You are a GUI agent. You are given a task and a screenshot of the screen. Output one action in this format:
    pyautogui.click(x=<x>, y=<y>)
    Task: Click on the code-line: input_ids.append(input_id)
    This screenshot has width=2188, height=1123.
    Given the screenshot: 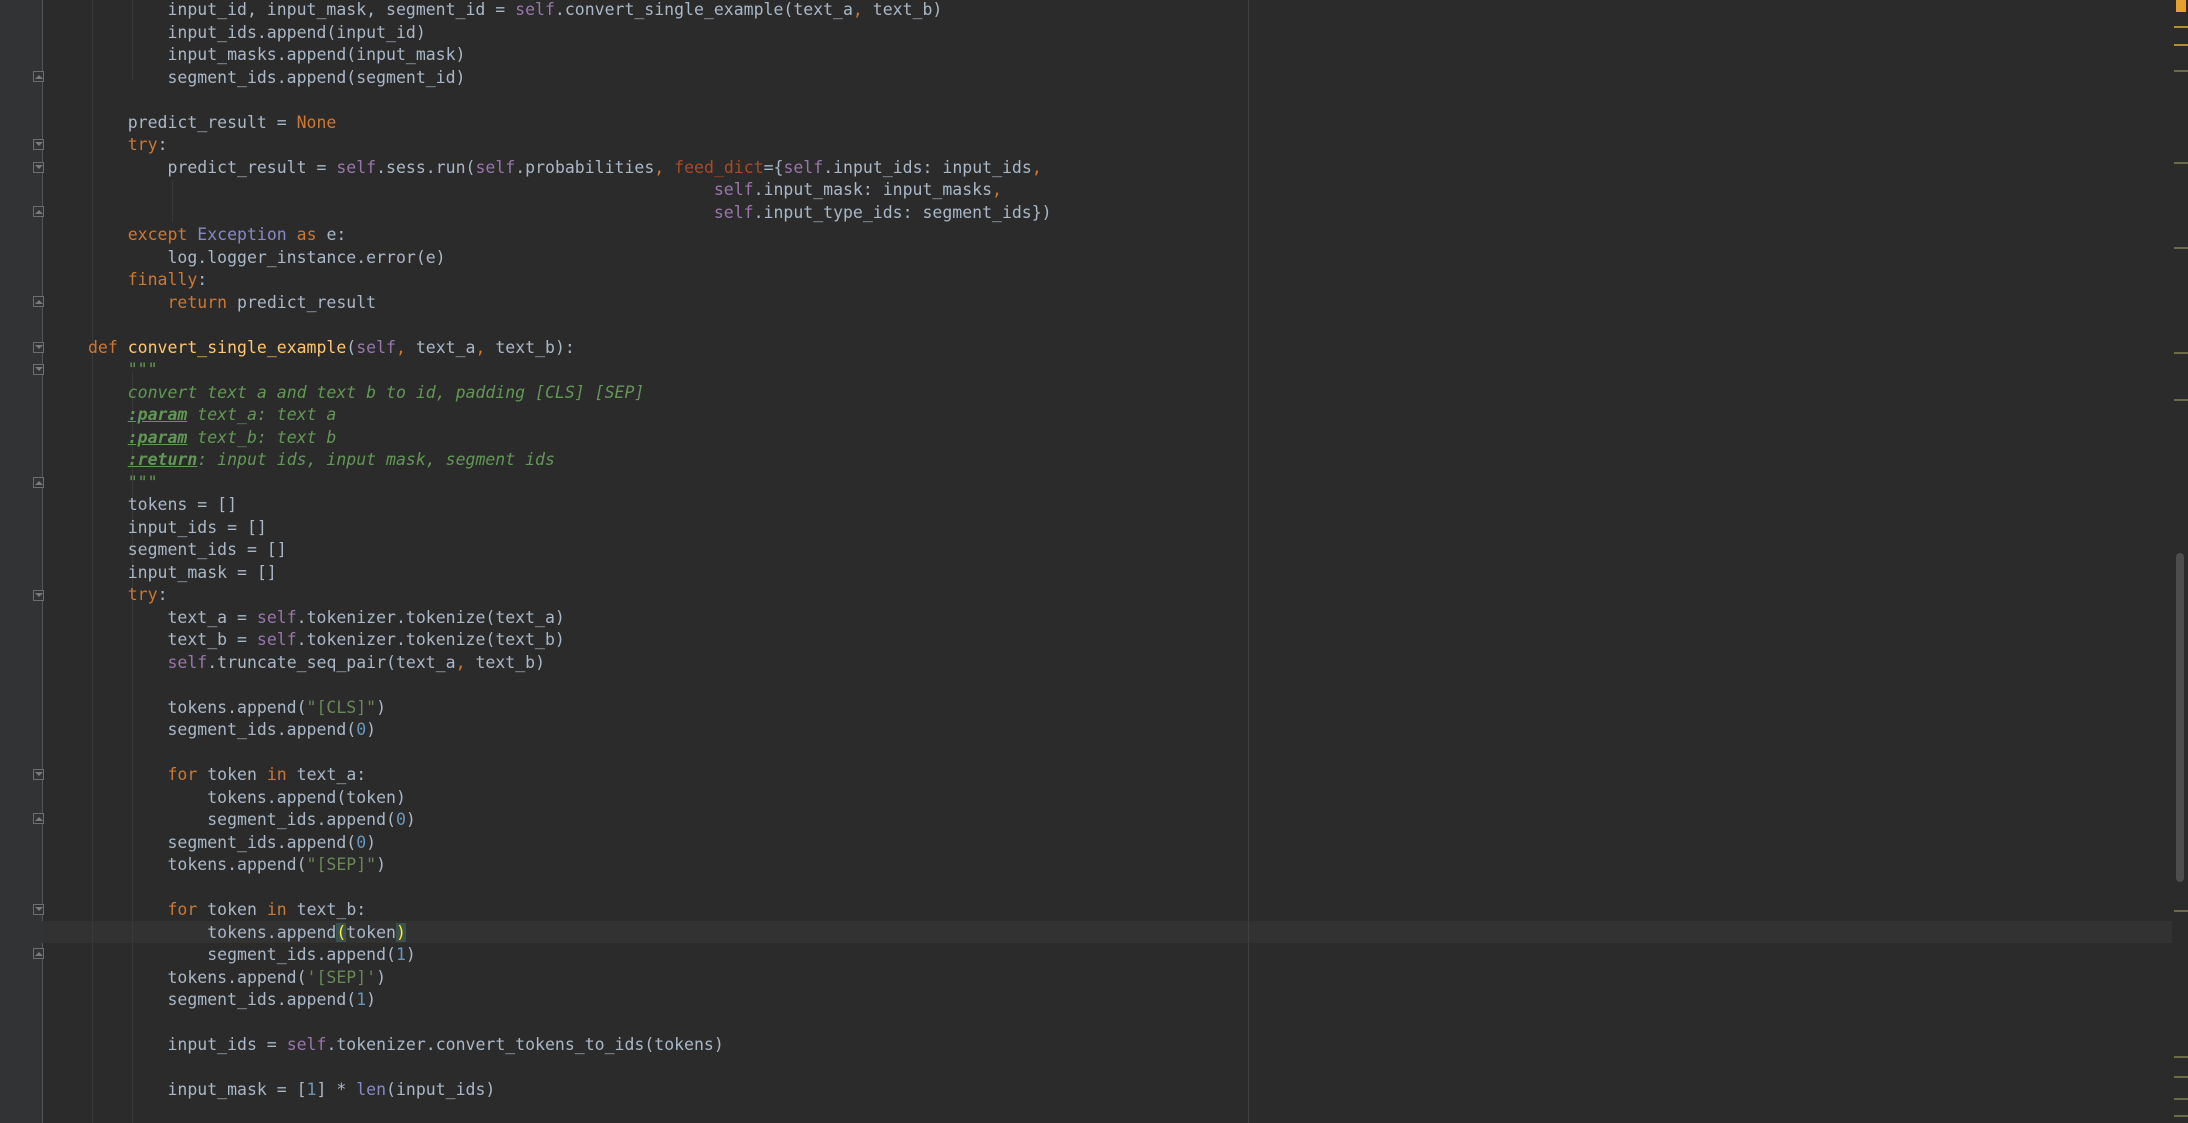 What is the action you would take?
    pyautogui.click(x=256, y=33)
    